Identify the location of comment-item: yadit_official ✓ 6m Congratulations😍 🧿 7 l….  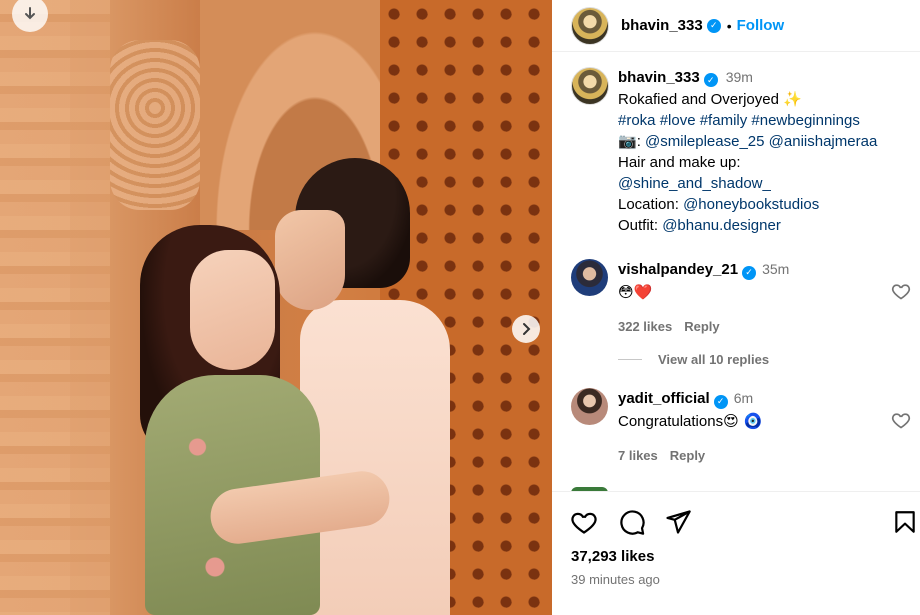
(741, 427).